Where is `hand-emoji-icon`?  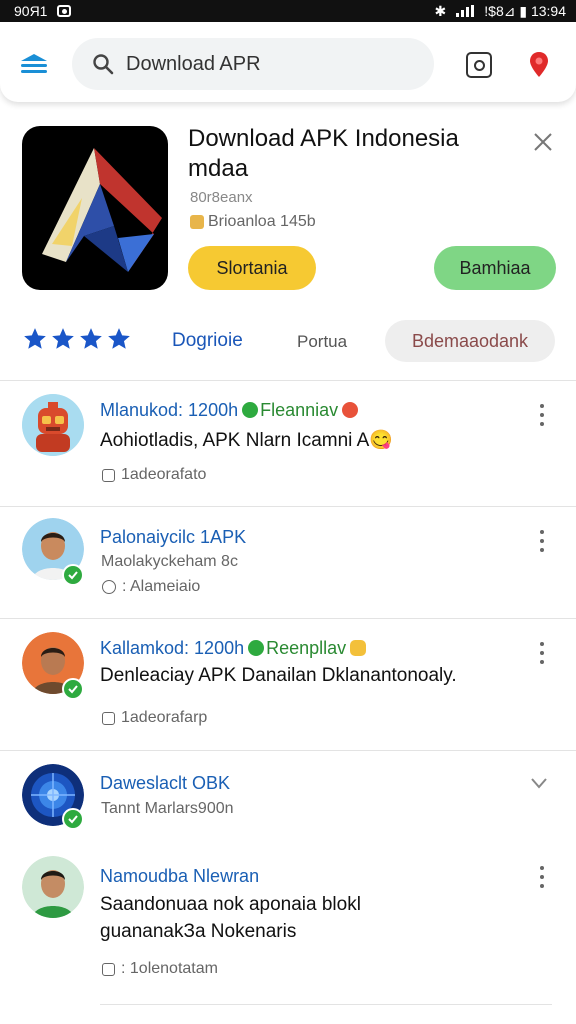 hand-emoji-icon is located at coordinates (358, 648).